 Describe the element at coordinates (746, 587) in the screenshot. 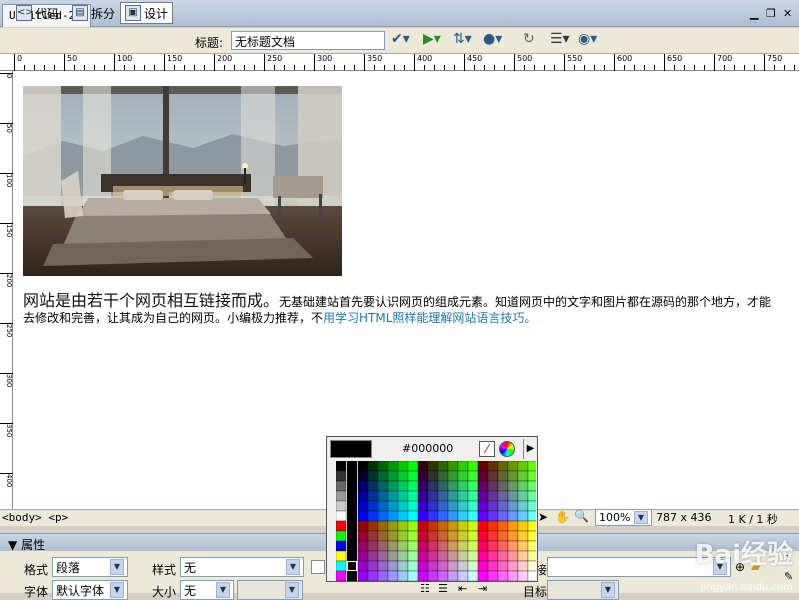

I see `watermark-url: jingyan.baidu.com` at that location.